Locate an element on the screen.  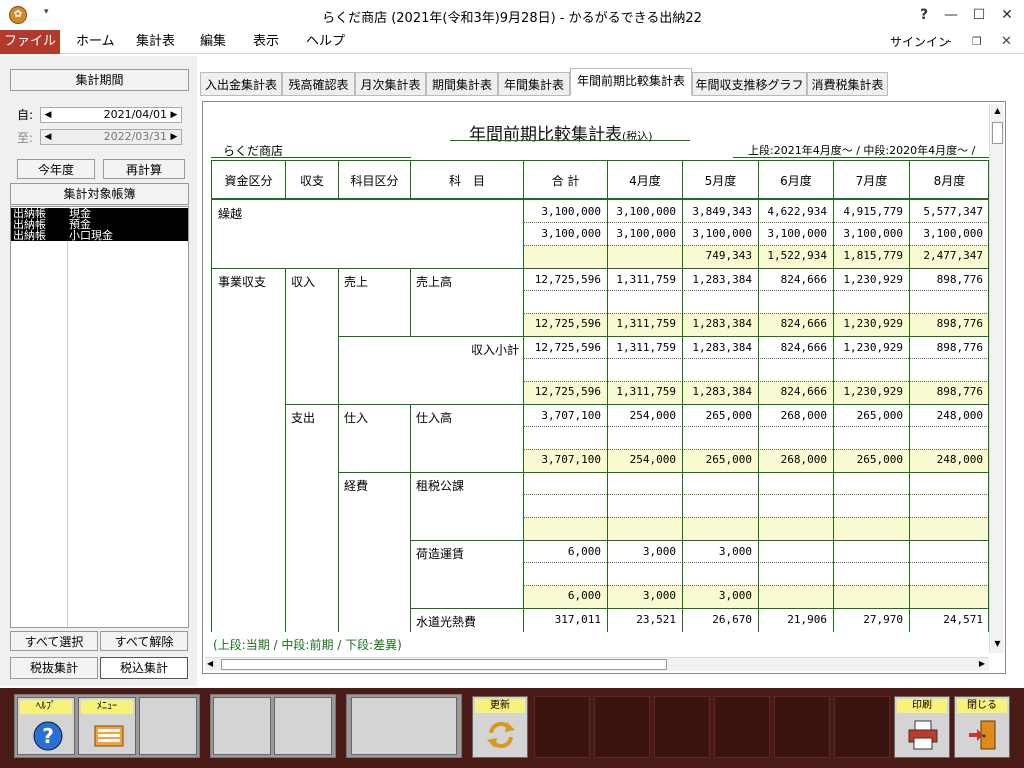
menu-help: ヘルプ is located at coordinates (325, 42).